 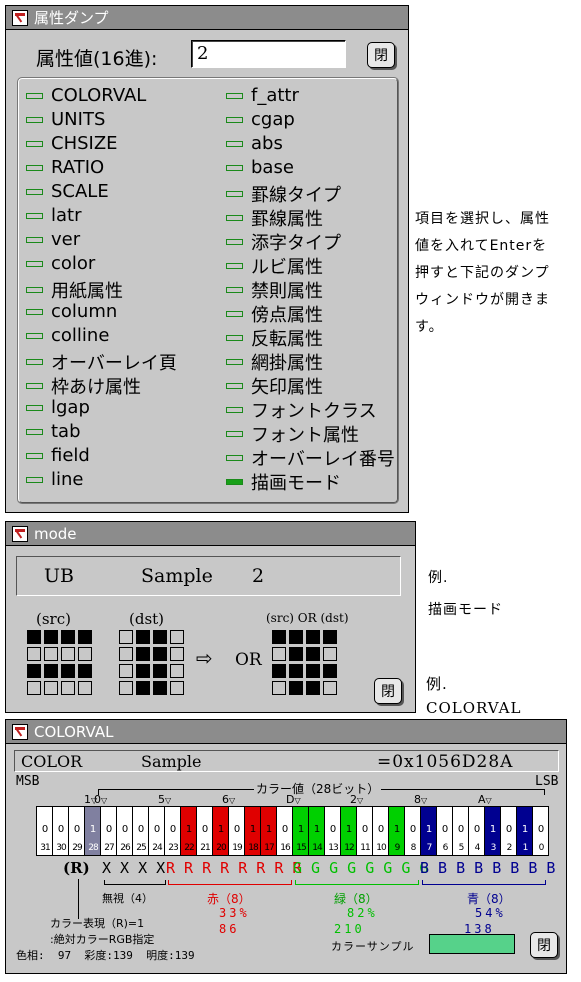 What do you see at coordinates (283, 482) in the screenshot?
I see `attr-item: 描画モード` at bounding box center [283, 482].